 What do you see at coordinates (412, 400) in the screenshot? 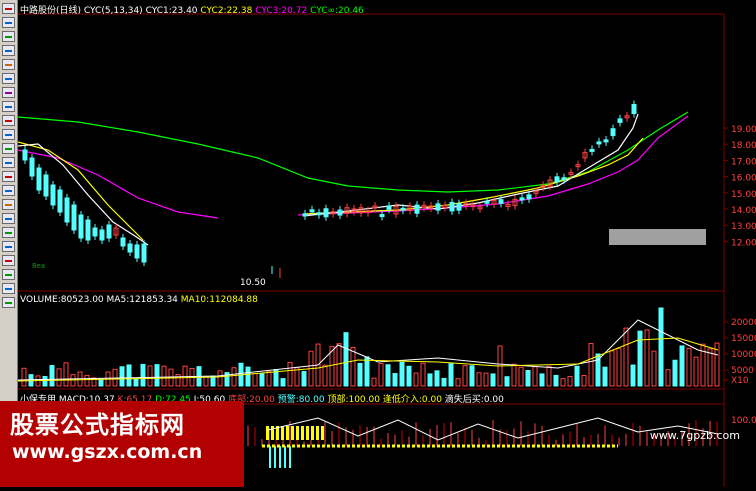
I see `buy-value: 逢低介入:0.00` at bounding box center [412, 400].